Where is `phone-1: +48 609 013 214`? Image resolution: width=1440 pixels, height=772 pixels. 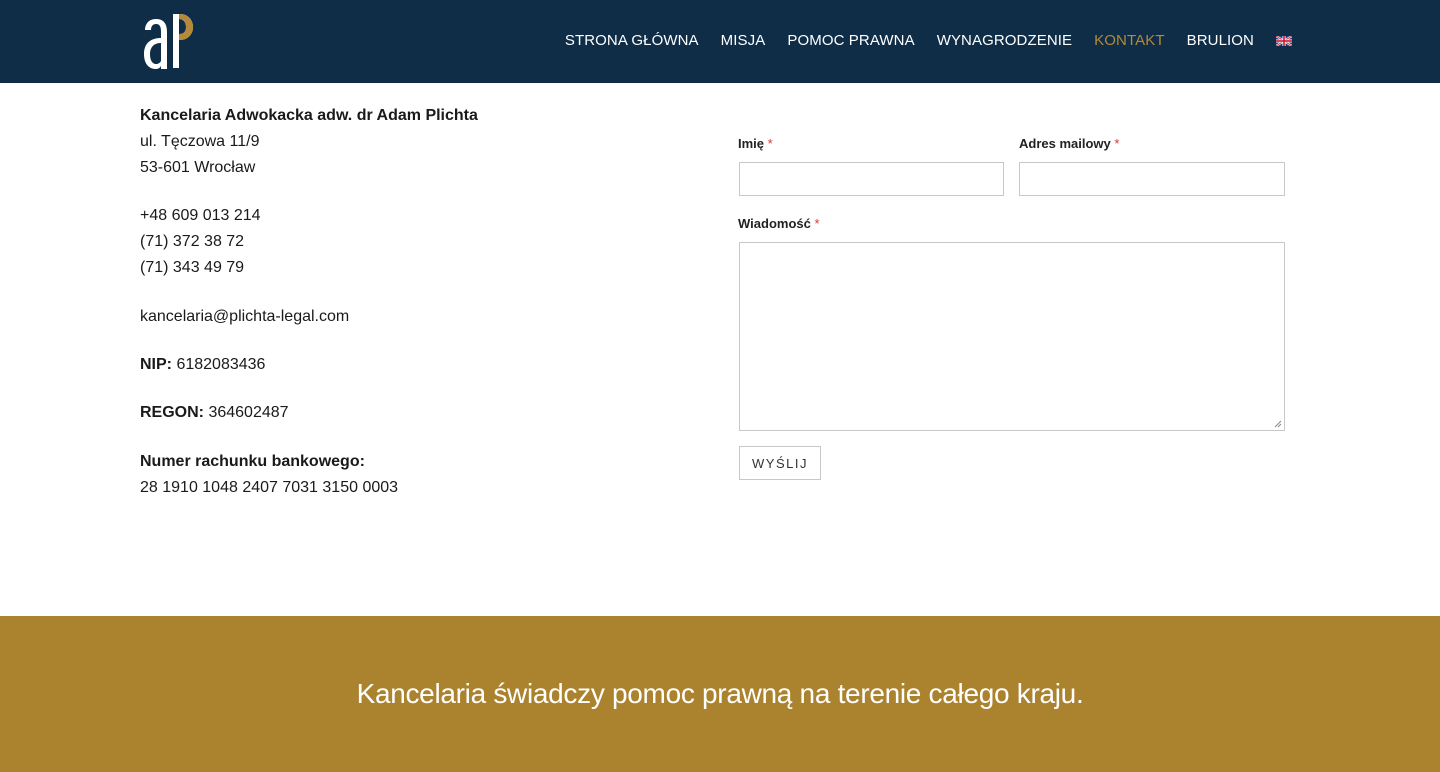 phone-1: +48 609 013 214 is located at coordinates (420, 216).